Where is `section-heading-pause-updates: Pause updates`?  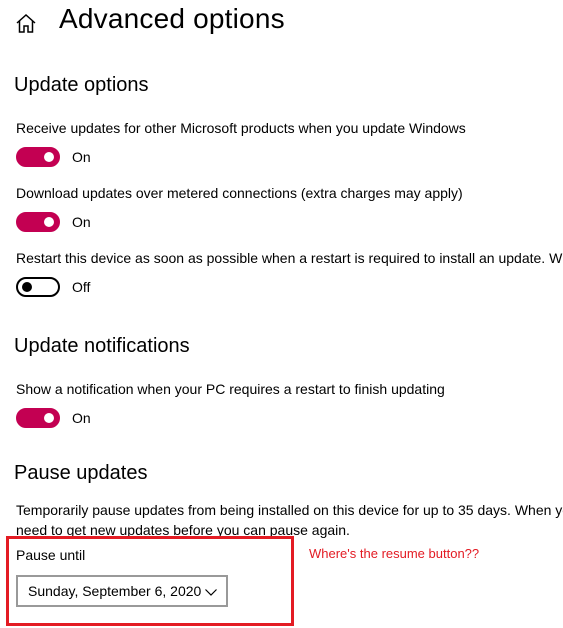 section-heading-pause-updates: Pause updates is located at coordinates (81, 473).